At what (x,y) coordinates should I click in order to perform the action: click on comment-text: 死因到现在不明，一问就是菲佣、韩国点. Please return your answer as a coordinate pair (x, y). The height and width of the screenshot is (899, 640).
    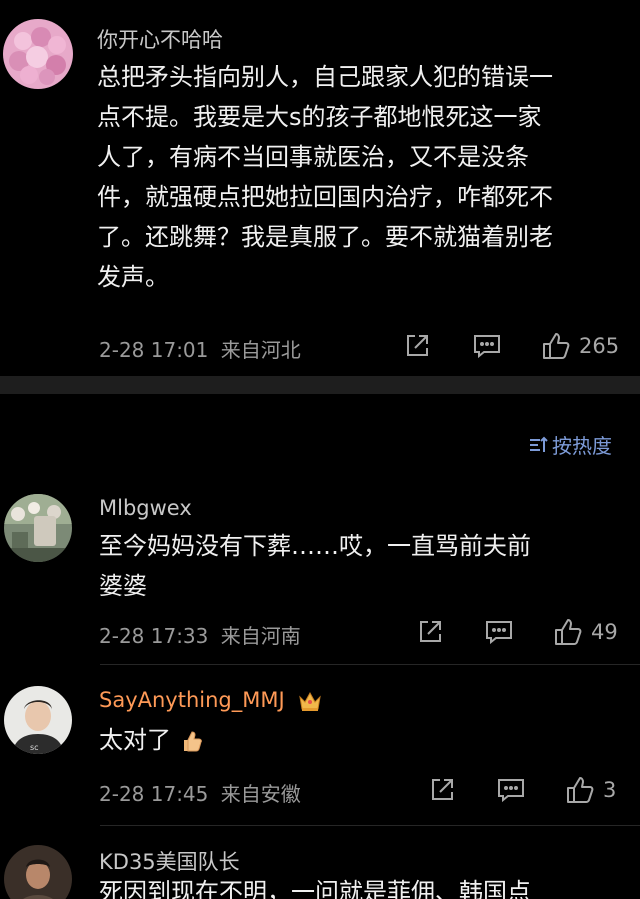
    Looking at the image, I should click on (315, 885).